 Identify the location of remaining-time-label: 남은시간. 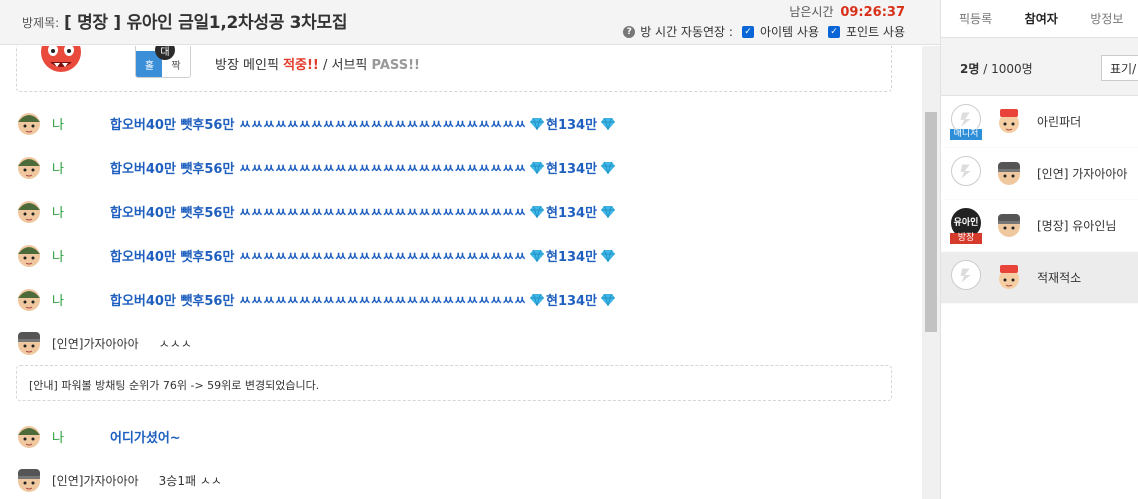
(811, 12).